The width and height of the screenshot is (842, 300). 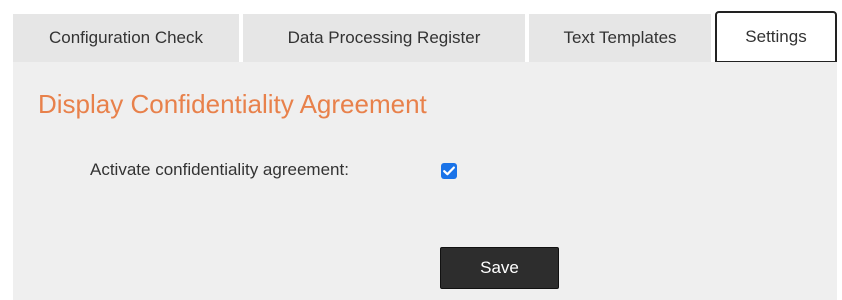 I want to click on activate-confidentiality-label: Activate confidentiality agreement:, so click(x=219, y=169).